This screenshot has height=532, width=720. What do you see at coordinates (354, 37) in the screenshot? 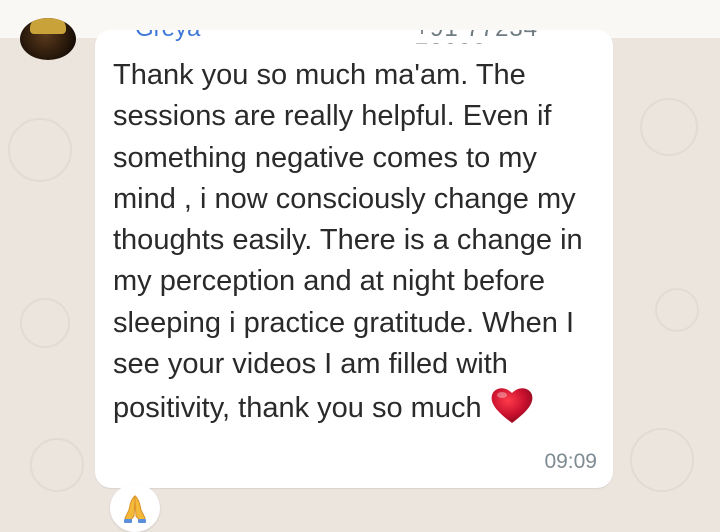
I see `sender-header: Greya +91 77234 78000` at bounding box center [354, 37].